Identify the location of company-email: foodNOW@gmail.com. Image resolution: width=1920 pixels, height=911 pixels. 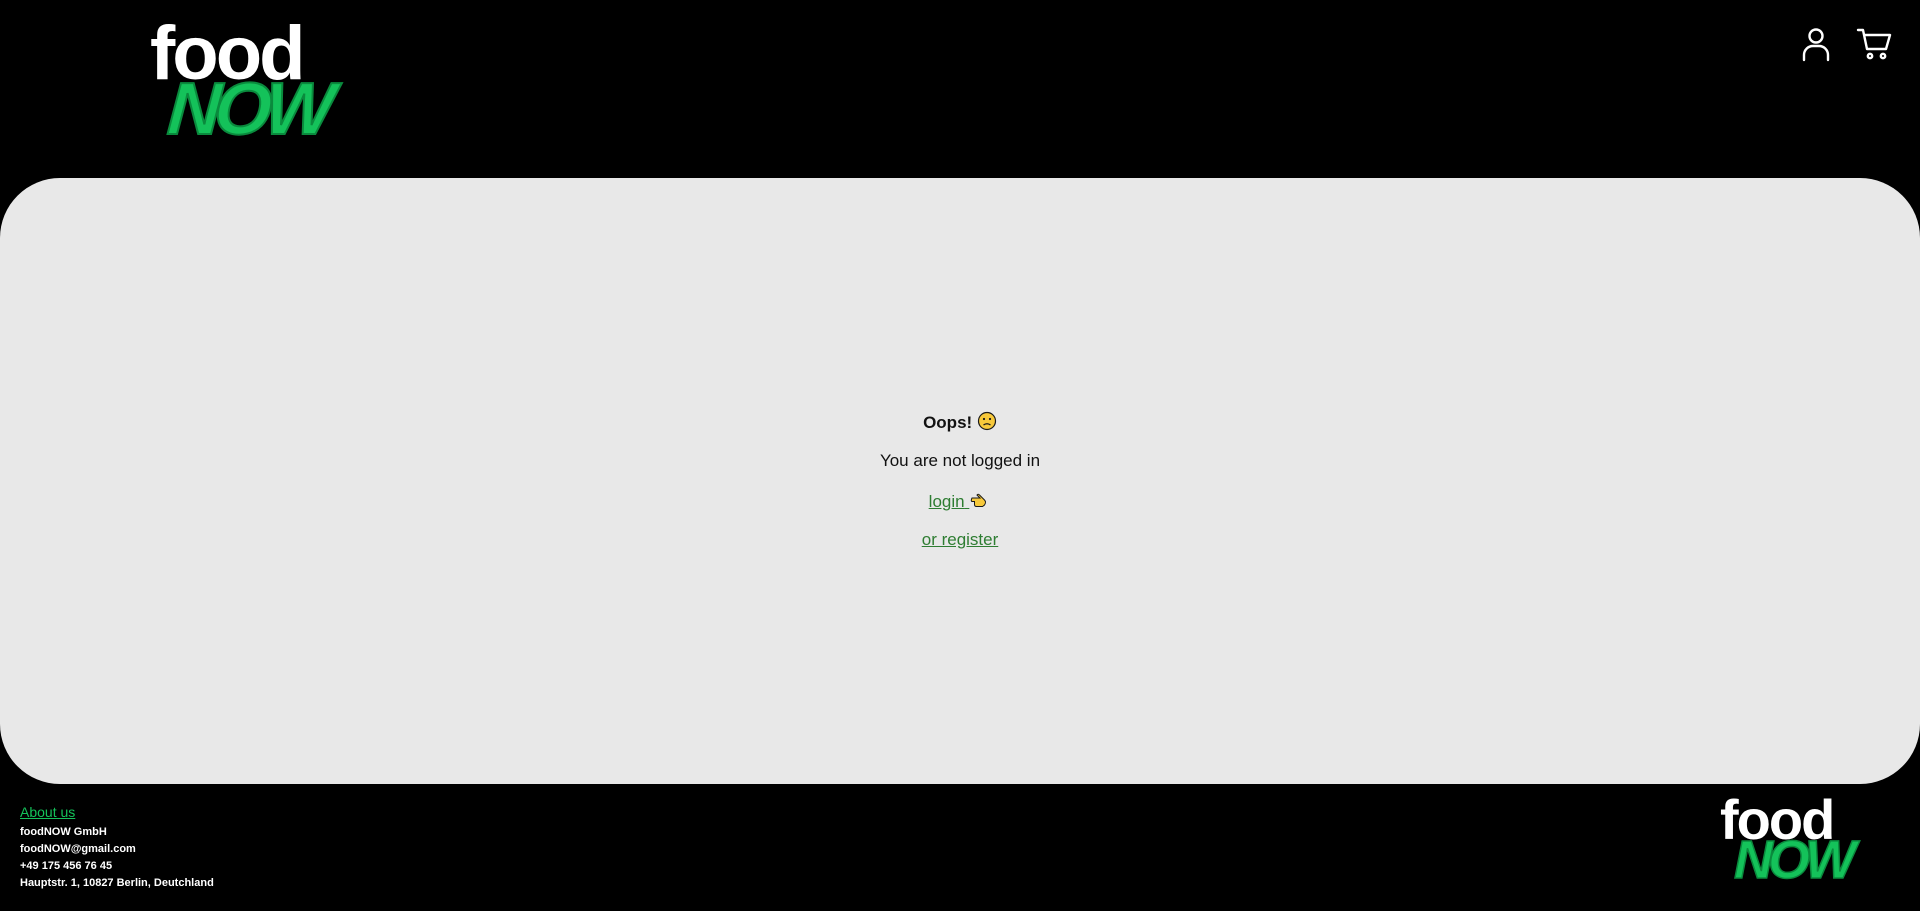
(78, 849).